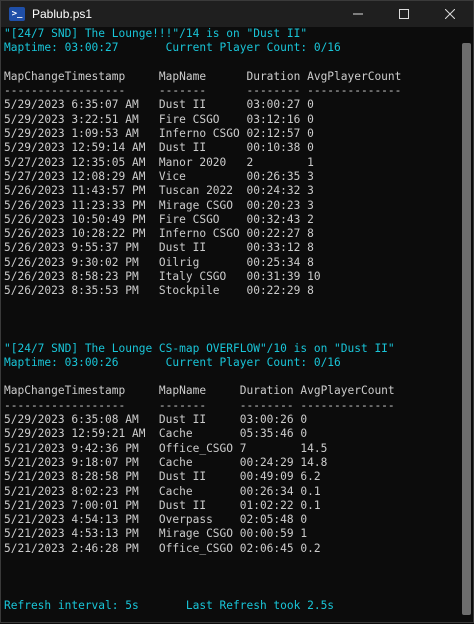 Image resolution: width=474 pixels, height=624 pixels. I want to click on console-line: 5/21/2023 4:54:13 PM Overpass 02:05:48 0, so click(156, 520).